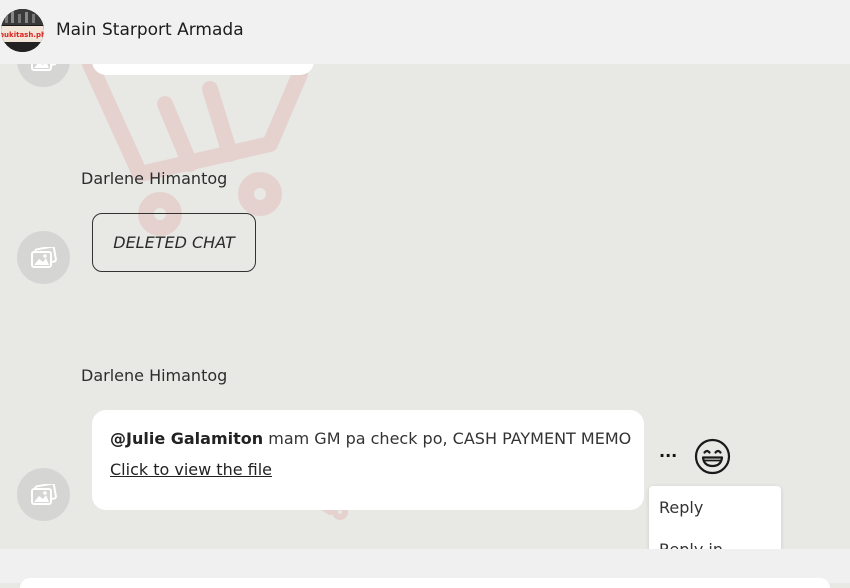  What do you see at coordinates (203, 69) in the screenshot?
I see `previous-message-bubble` at bounding box center [203, 69].